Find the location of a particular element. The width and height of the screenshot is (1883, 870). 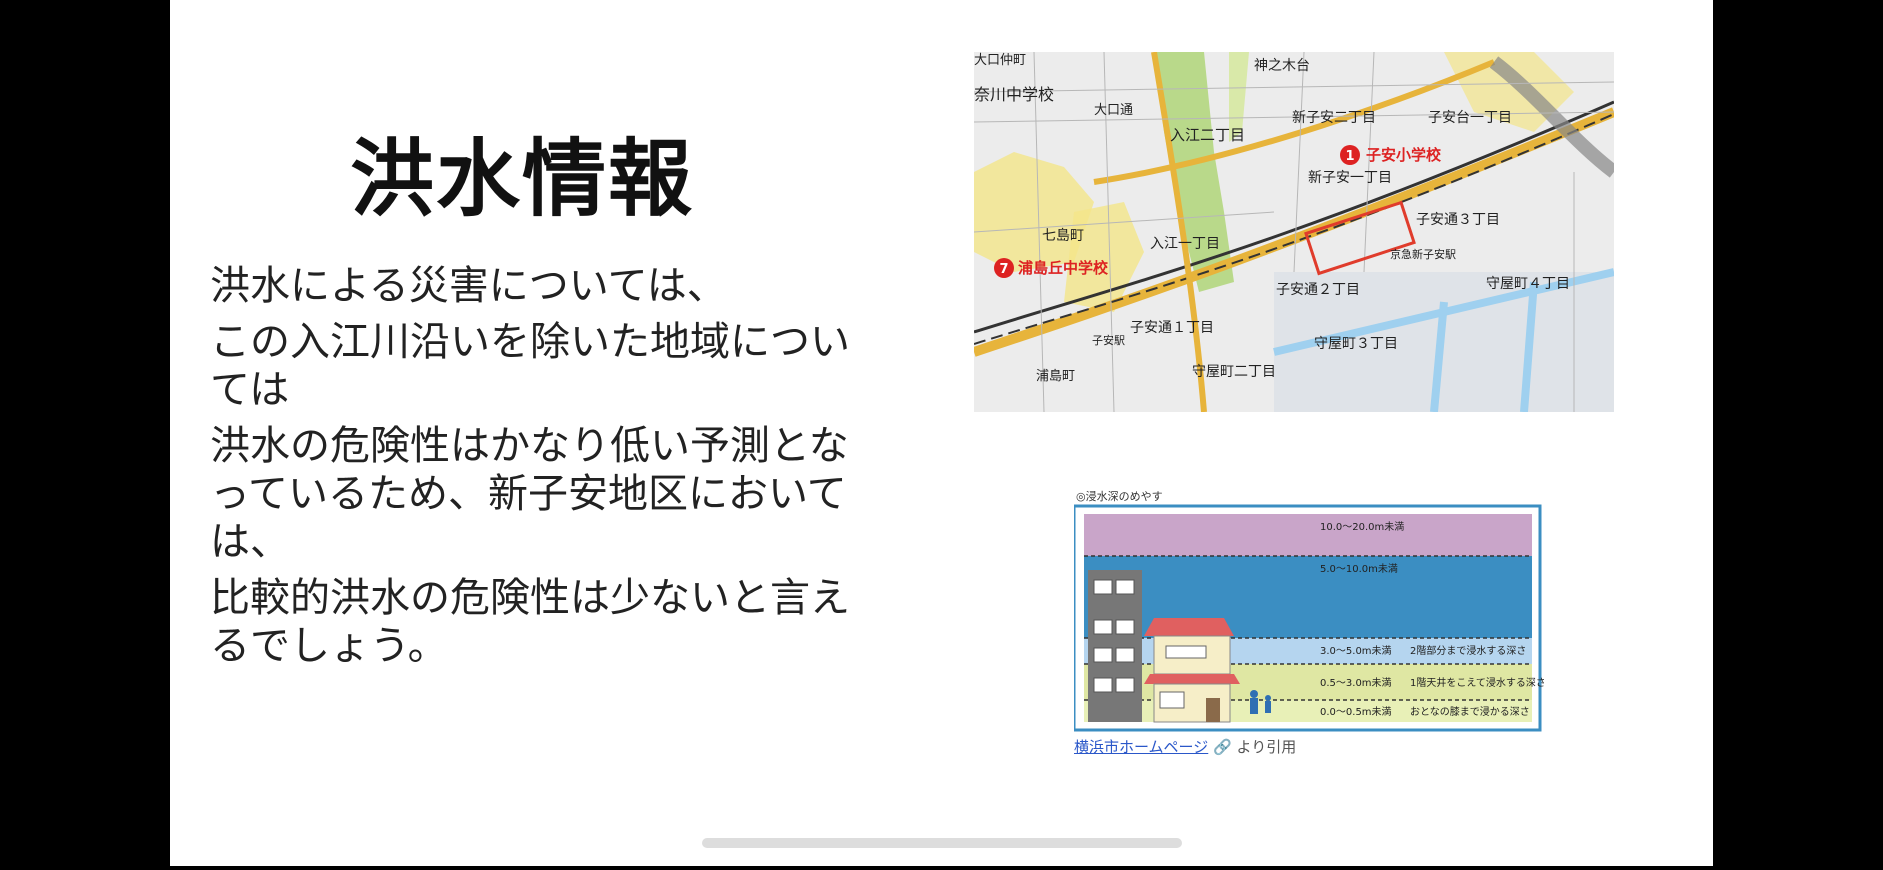

citation: 横浜市ホームページ 🔗 より引用 is located at coordinates (1185, 746).